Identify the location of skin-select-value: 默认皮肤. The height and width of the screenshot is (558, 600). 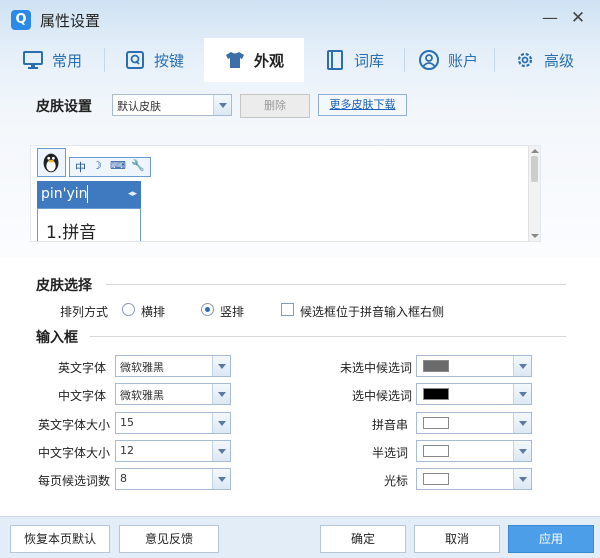
(139, 106).